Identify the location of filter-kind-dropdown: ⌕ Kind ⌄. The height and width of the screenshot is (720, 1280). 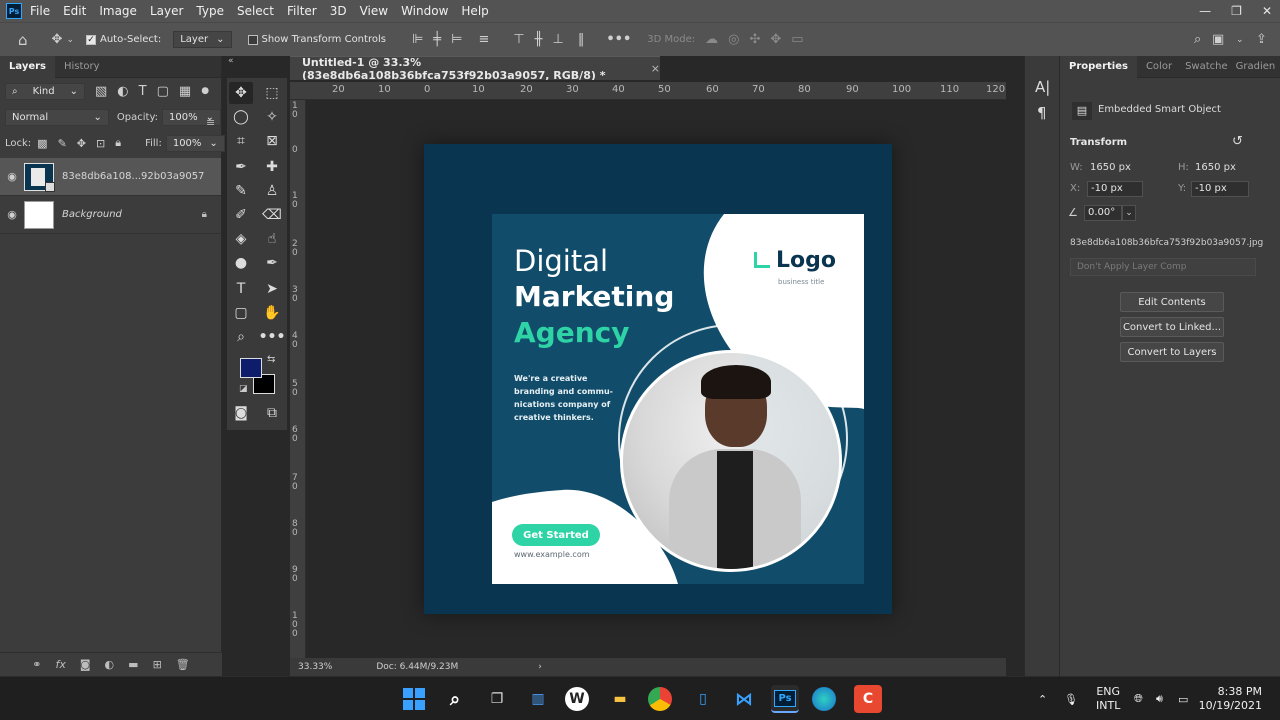
(45, 91).